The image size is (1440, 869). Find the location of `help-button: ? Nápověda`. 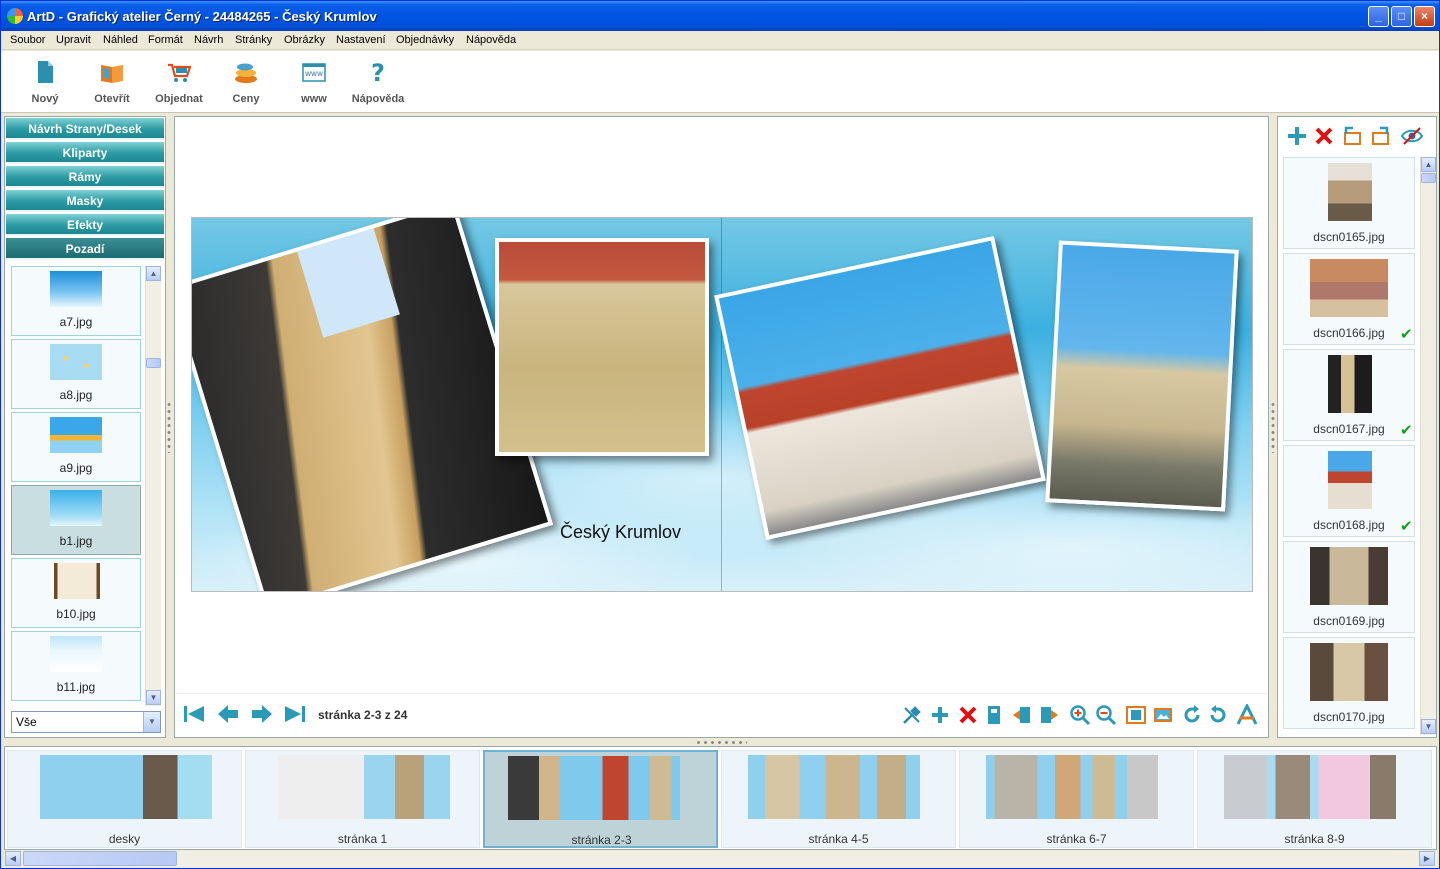

help-button: ? Nápověda is located at coordinates (378, 82).